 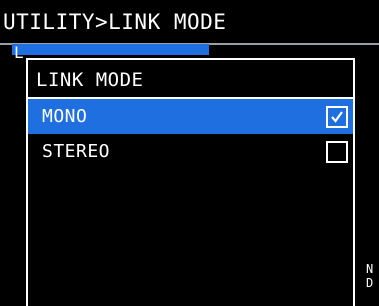 I want to click on background-partial-text: N D, so click(x=369, y=276).